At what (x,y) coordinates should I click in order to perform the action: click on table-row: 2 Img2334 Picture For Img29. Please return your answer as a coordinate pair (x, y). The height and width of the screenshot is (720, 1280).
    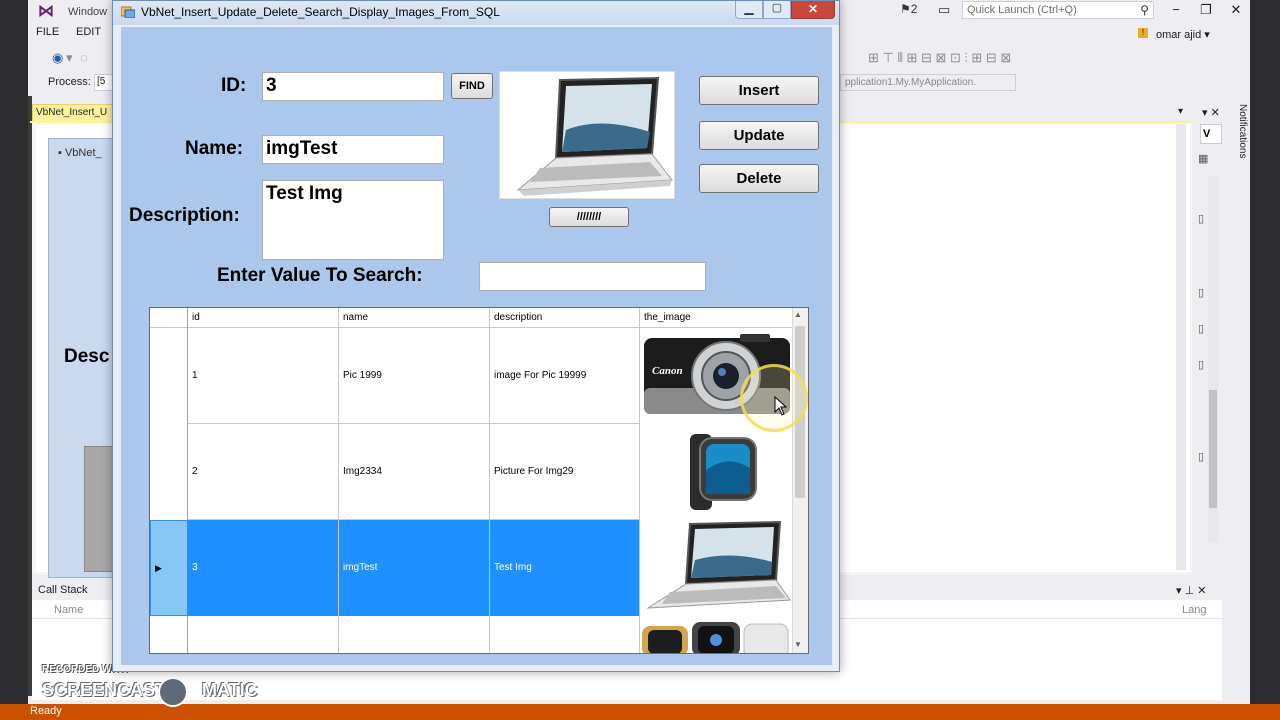
    Looking at the image, I should click on (471, 472).